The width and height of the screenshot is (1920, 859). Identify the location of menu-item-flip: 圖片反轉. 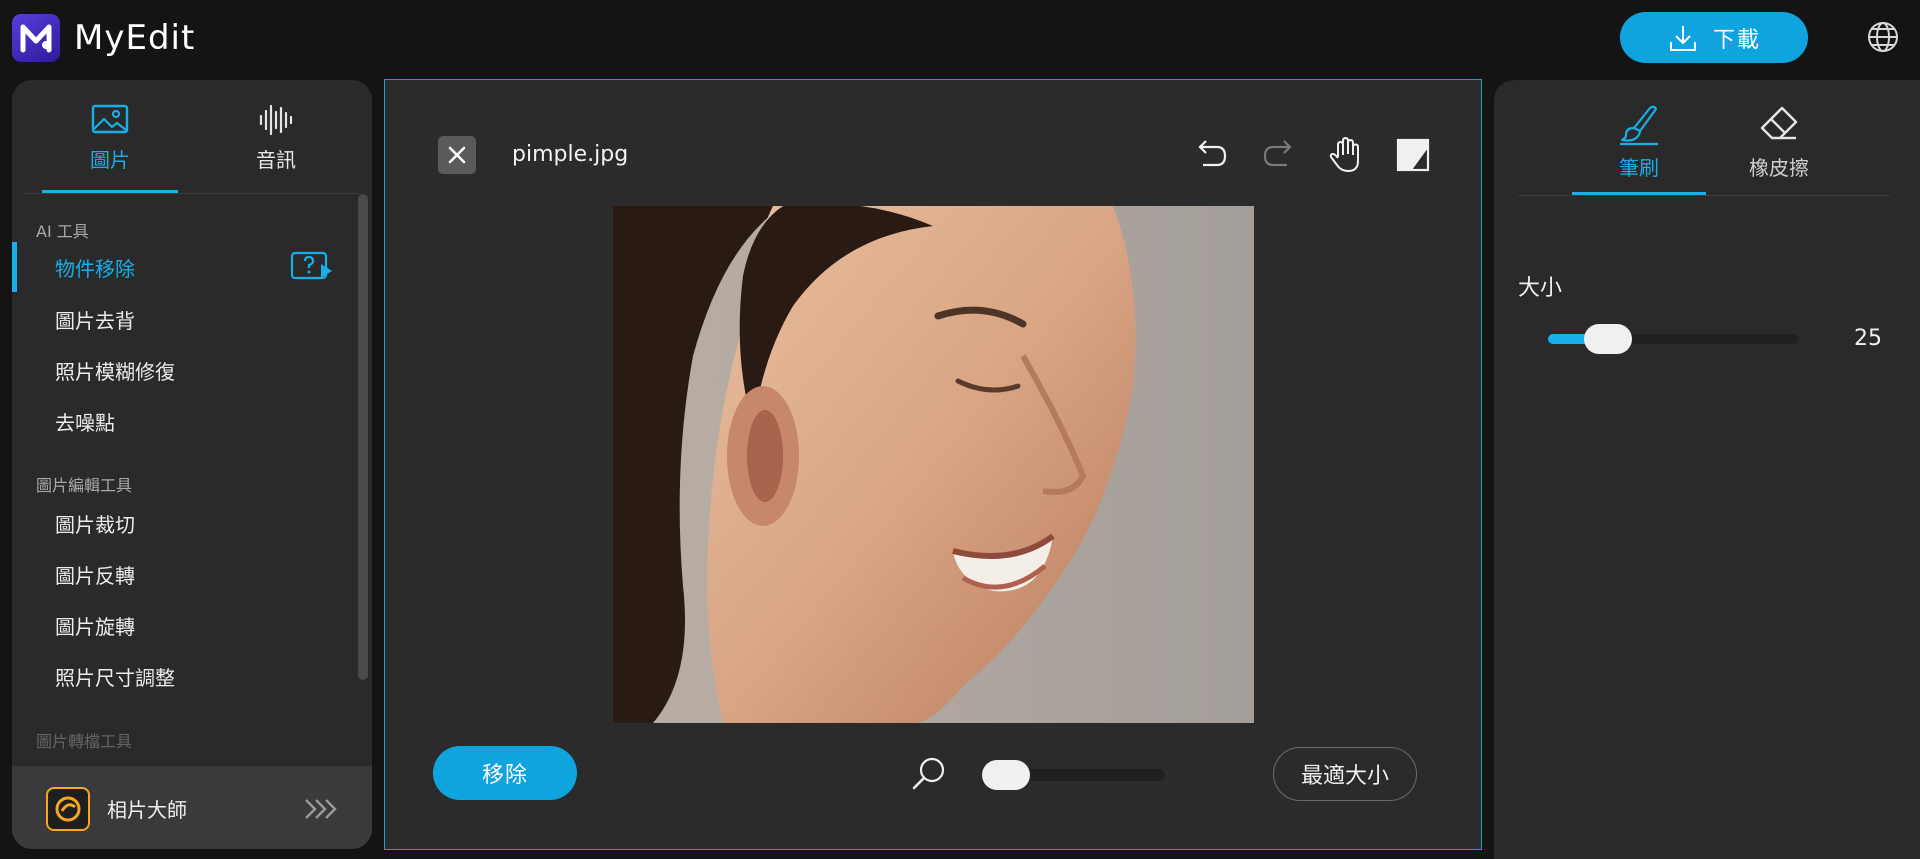
(186, 572).